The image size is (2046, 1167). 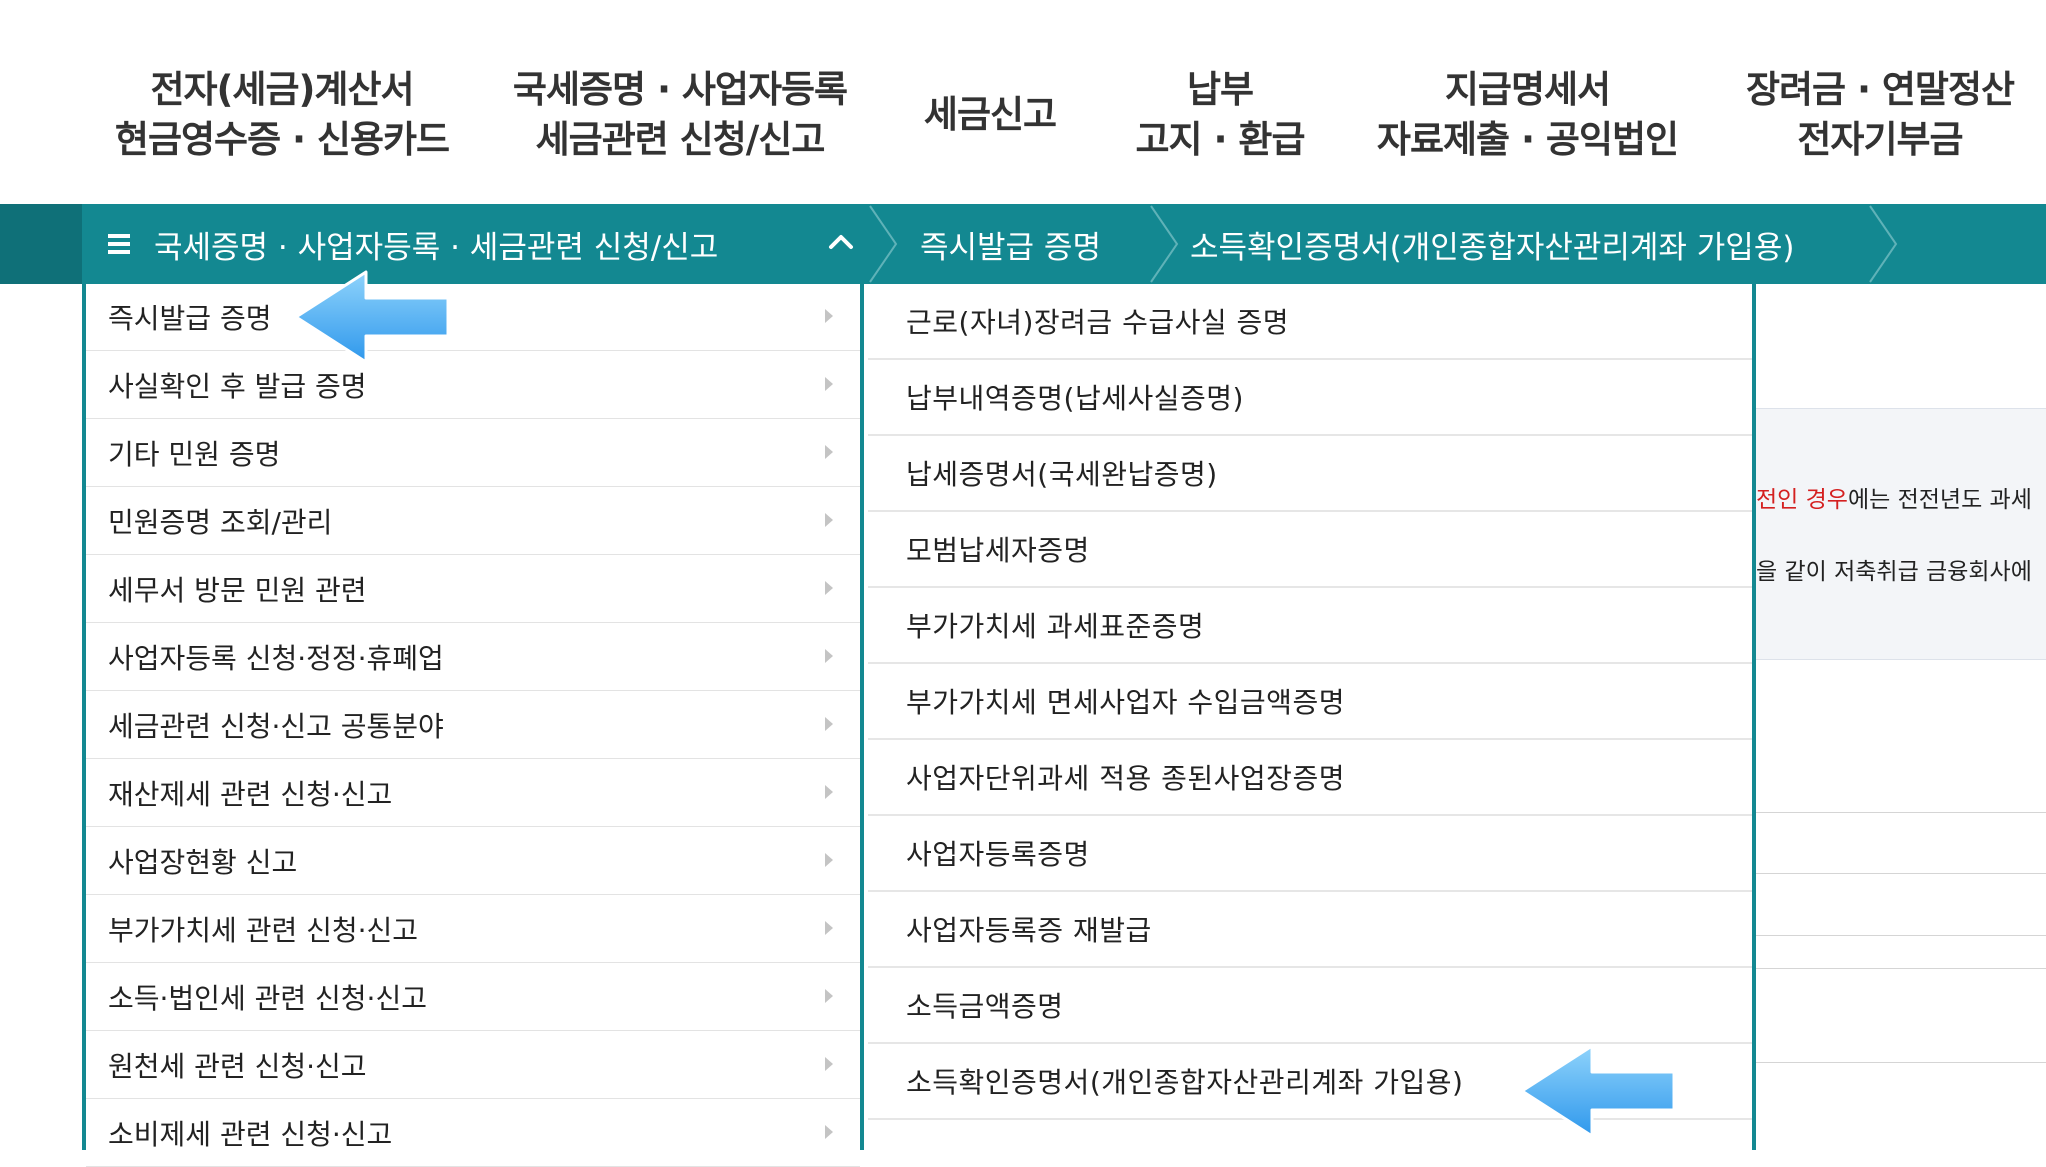 I want to click on left-menu-item-excise-tax: 소비제세 관련 신청·신고, so click(x=473, y=1133).